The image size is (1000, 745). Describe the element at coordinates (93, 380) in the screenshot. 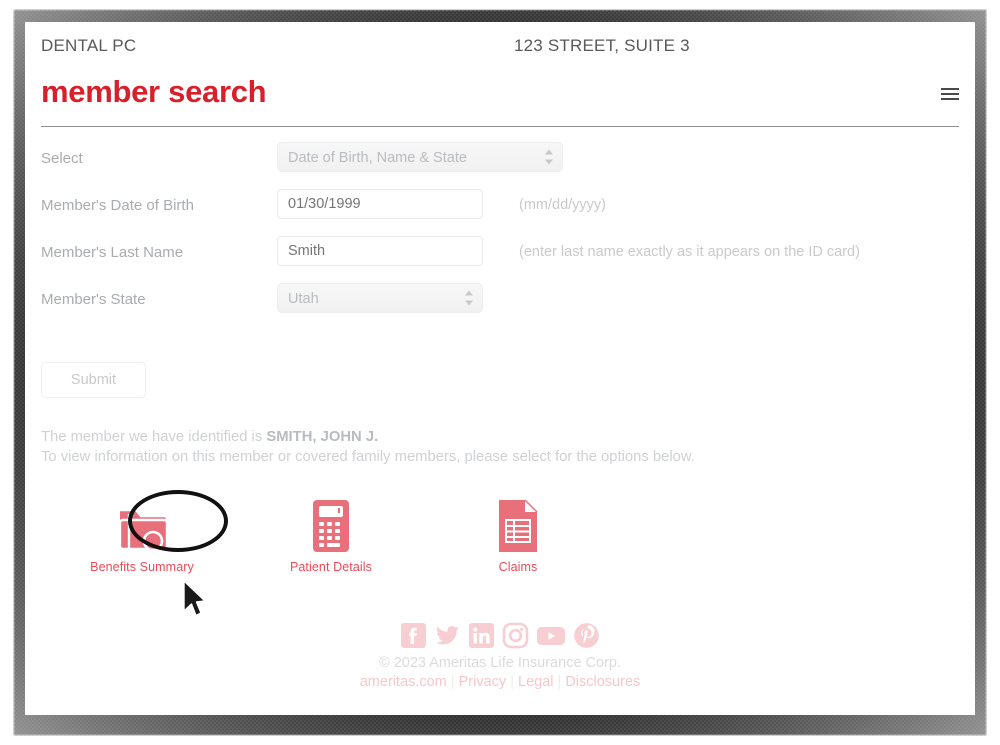

I see `submit-button: Submit` at that location.